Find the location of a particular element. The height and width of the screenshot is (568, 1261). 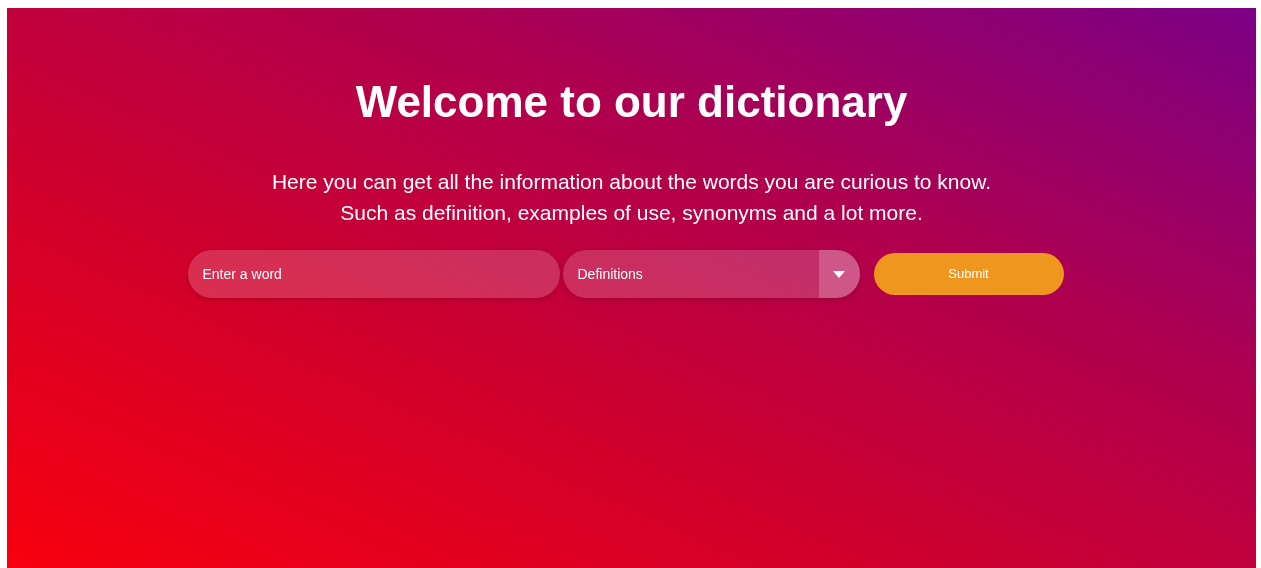

caret-icon is located at coordinates (839, 274).